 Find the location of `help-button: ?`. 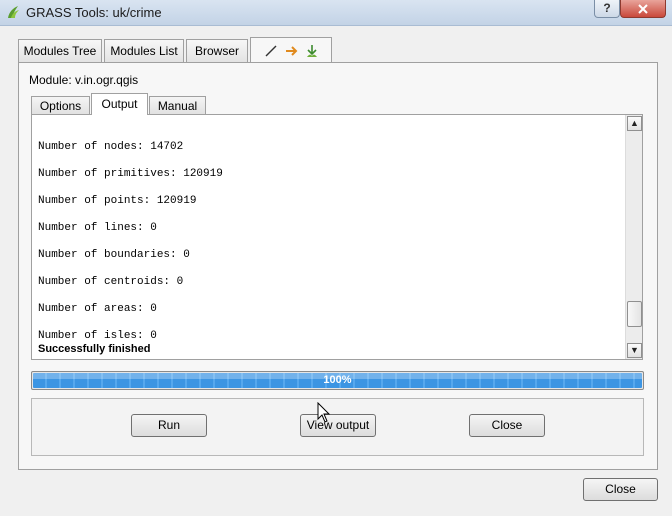

help-button: ? is located at coordinates (607, 9).